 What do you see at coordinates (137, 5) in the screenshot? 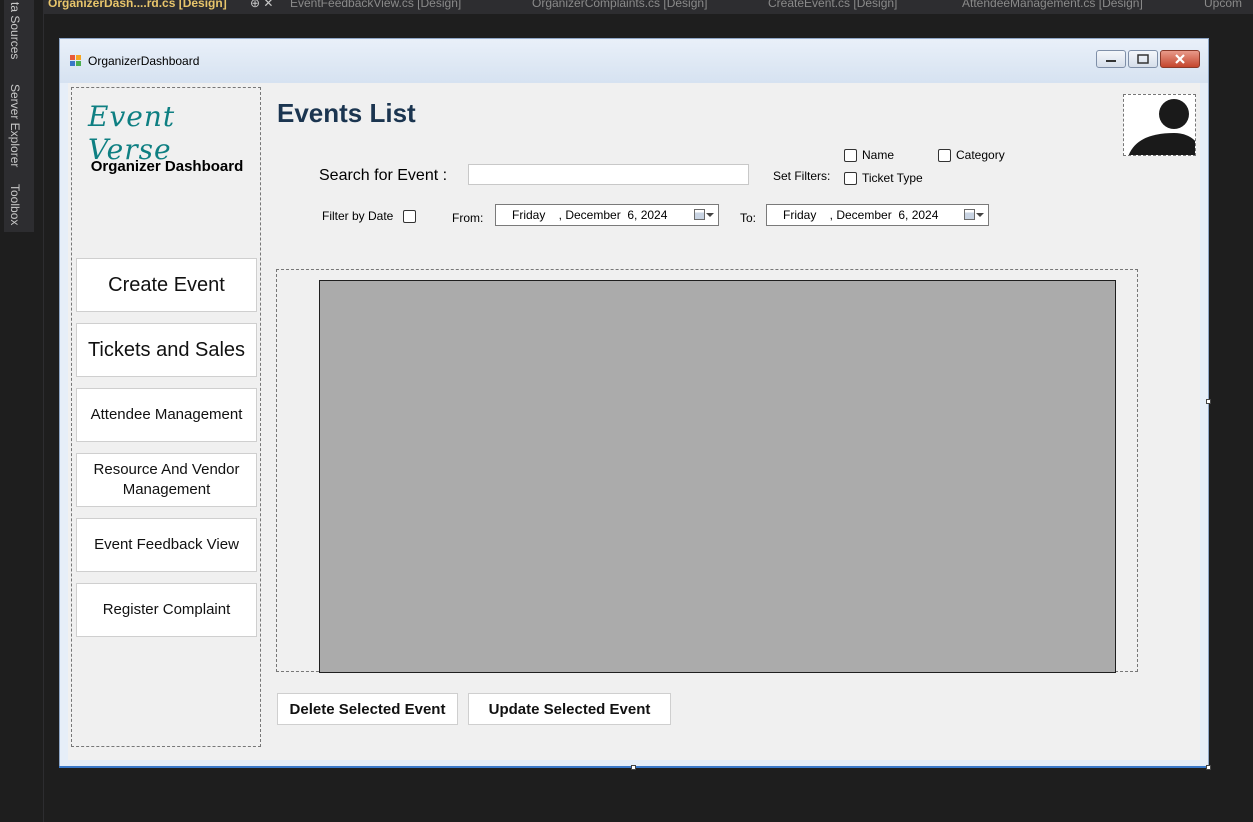
I see `doc-tab-organizer-dashboard: OrganizerDash....rd.cs [Design]` at bounding box center [137, 5].